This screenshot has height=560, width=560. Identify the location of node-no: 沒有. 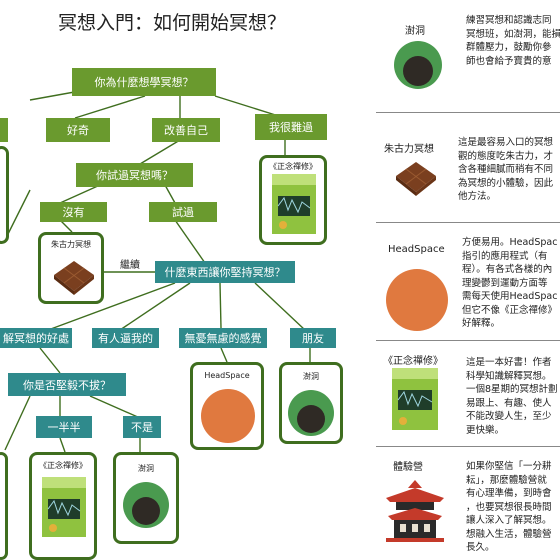
(73, 212).